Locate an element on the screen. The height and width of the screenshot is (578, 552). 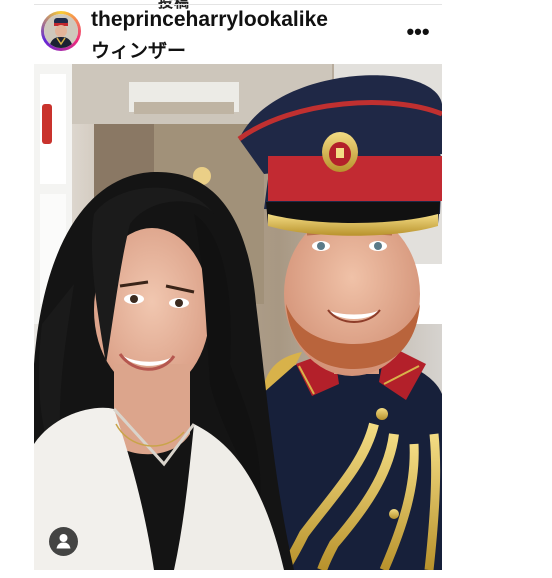
more-horizontal-icon: ••• is located at coordinates (418, 31).